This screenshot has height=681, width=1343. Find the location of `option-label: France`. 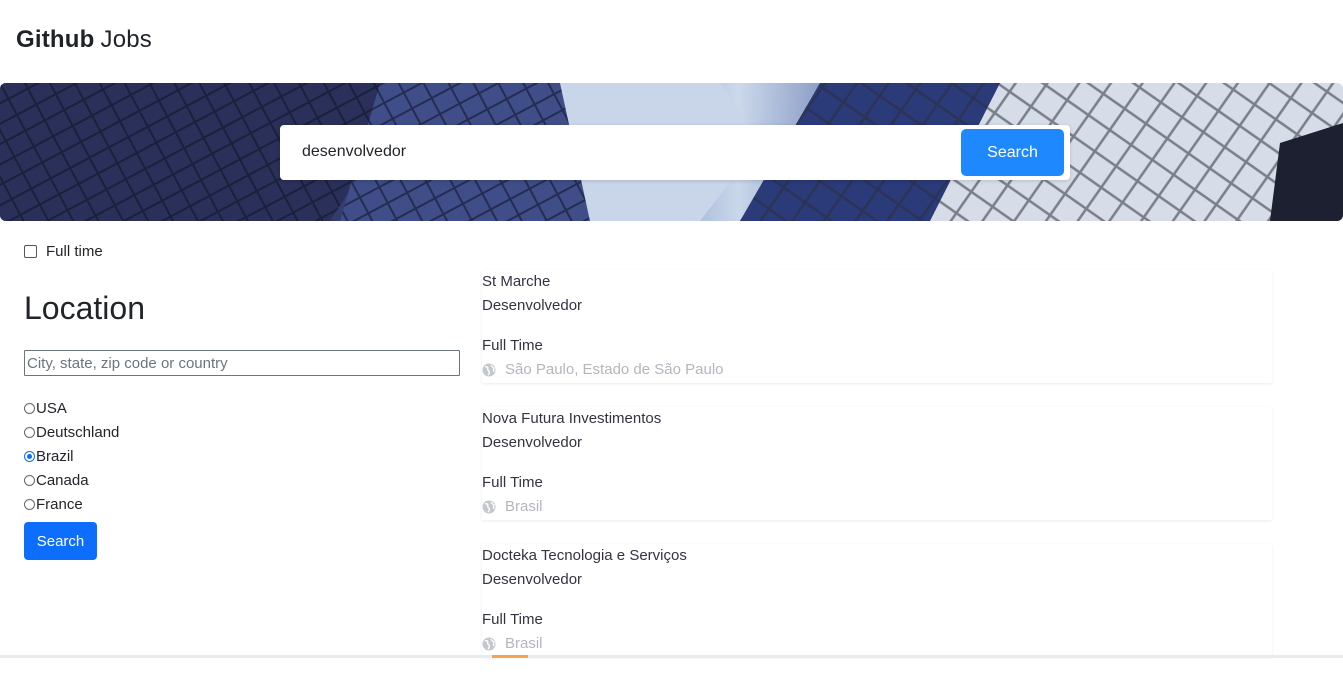

option-label: France is located at coordinates (59, 504).